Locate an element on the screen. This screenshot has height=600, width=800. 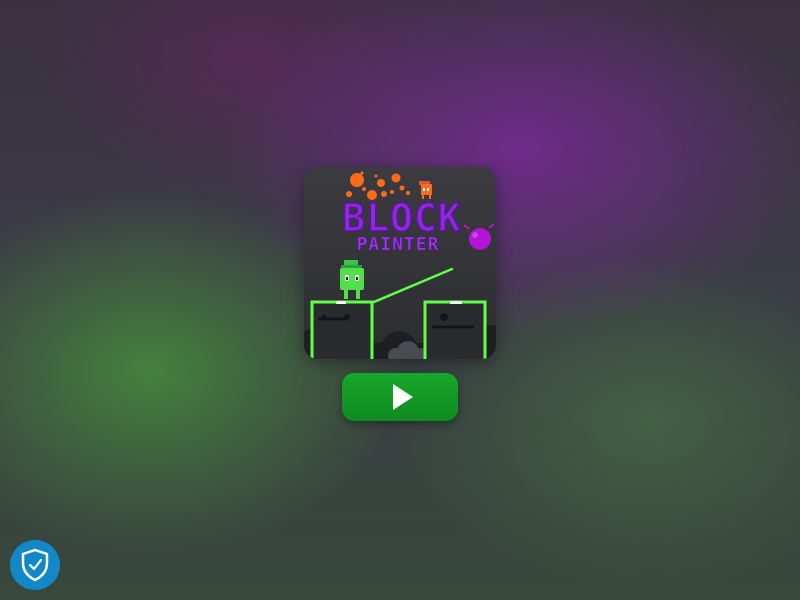
shield-check-icon is located at coordinates (35, 565).